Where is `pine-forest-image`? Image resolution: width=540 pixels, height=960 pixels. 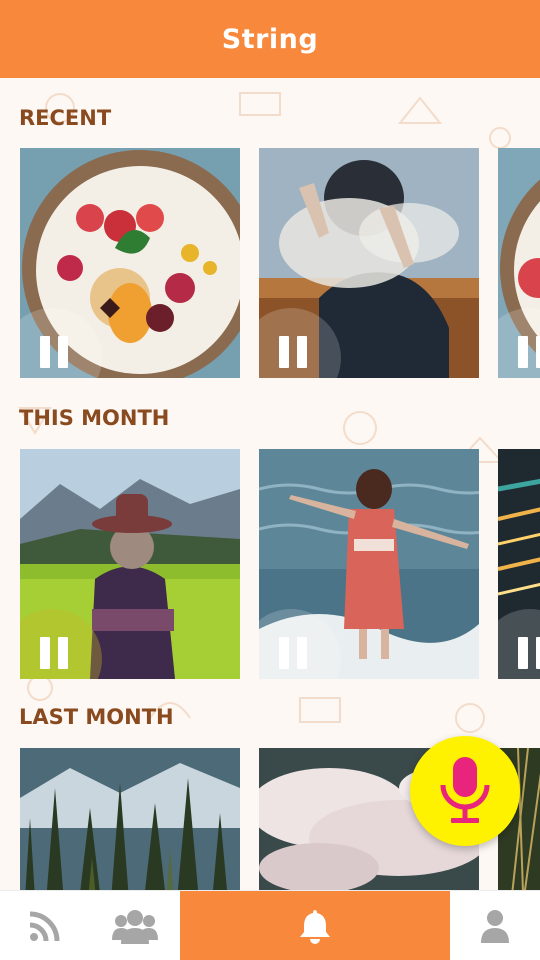 pine-forest-image is located at coordinates (130, 819).